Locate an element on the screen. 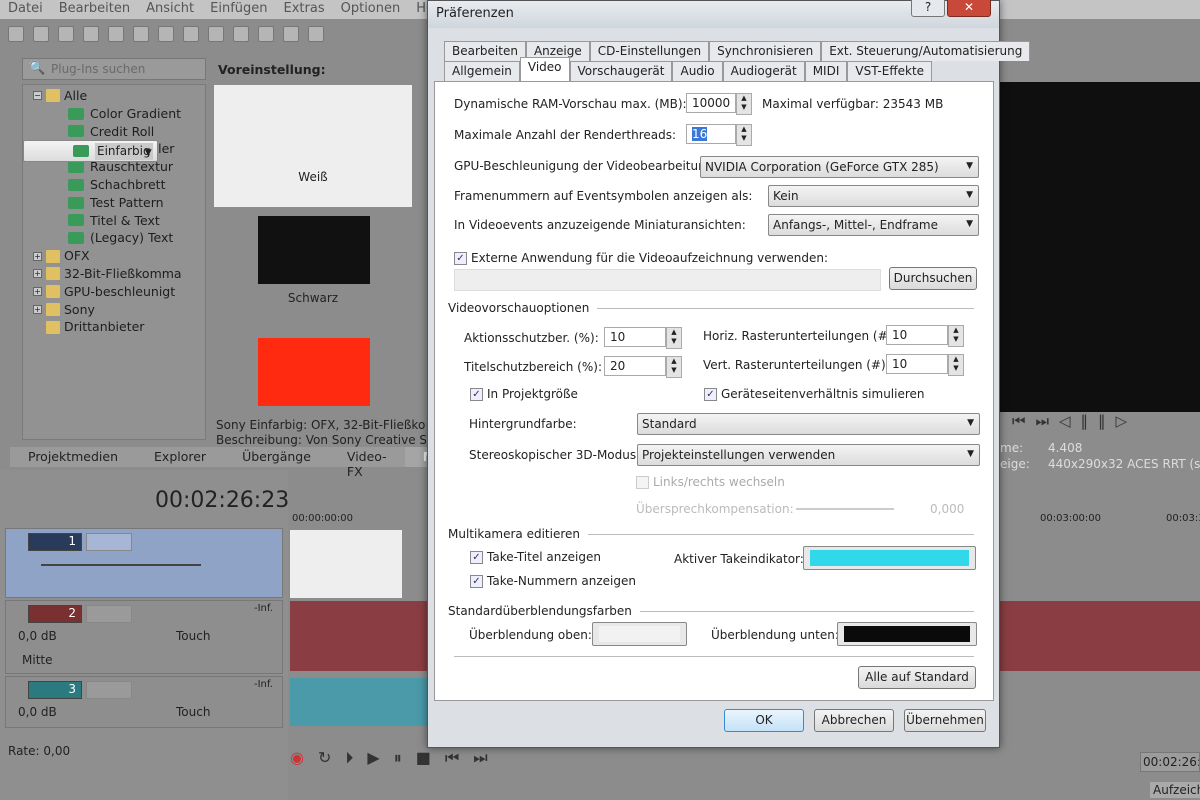  menu-extras: Extras is located at coordinates (304, 9).